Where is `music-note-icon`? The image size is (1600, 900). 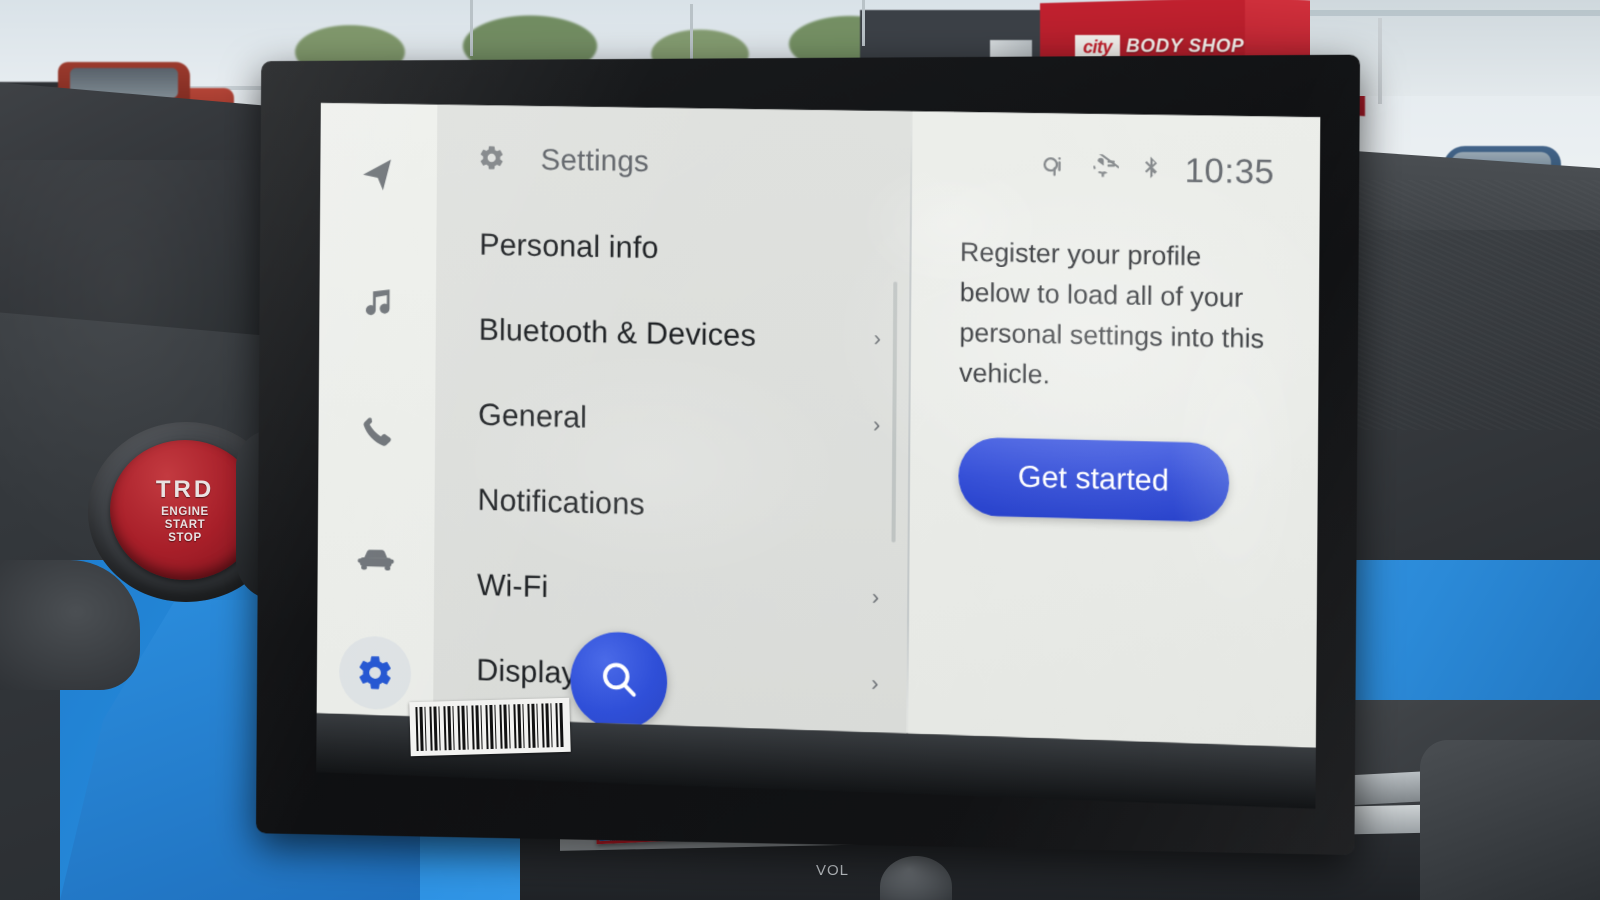 music-note-icon is located at coordinates (377, 304).